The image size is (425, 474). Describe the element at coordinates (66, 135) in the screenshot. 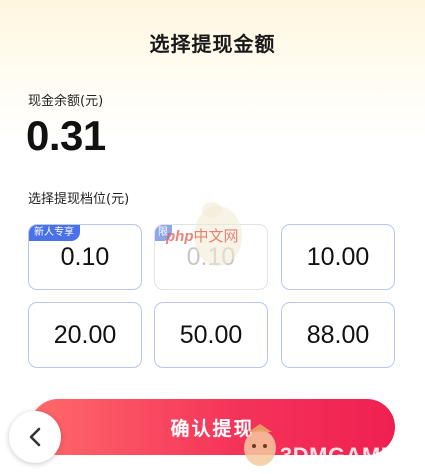

I see `balance-value: 0.31` at that location.